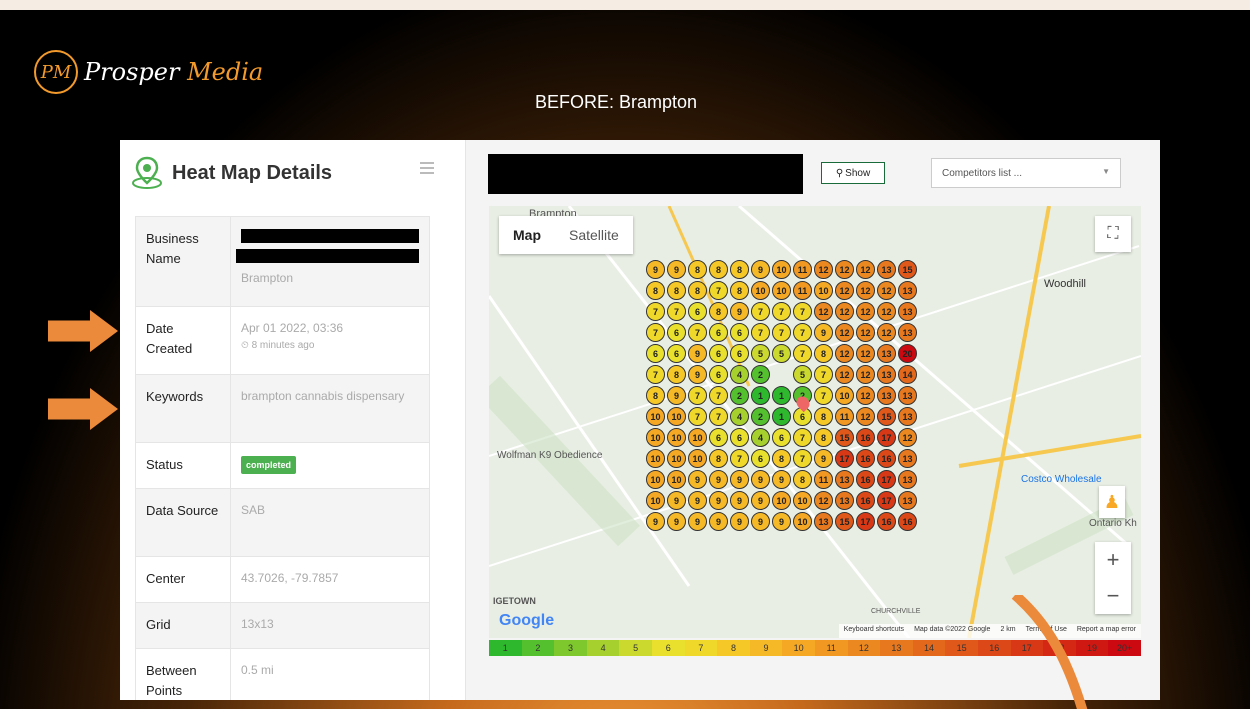 The image size is (1250, 709). Describe the element at coordinates (1113, 234) in the screenshot. I see `fullscreen-icon: ⛶` at that location.